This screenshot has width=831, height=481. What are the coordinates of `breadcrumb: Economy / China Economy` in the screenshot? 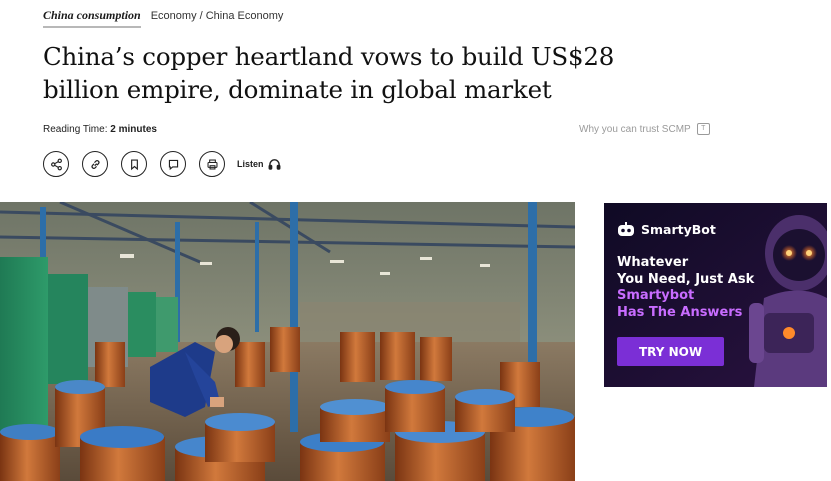 It's located at (217, 16).